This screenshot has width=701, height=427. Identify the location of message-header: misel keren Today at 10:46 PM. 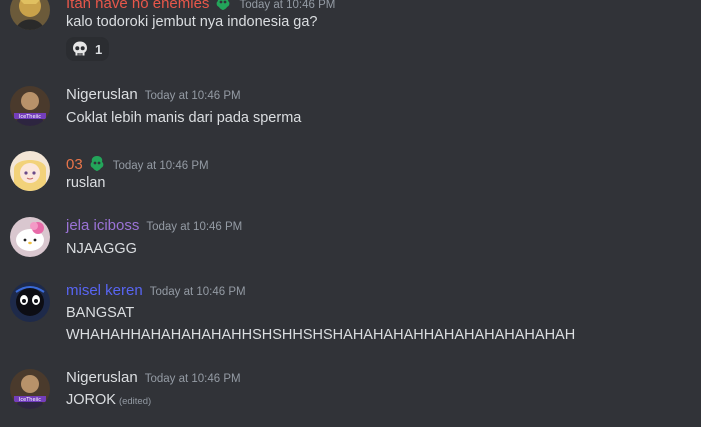
(156, 292).